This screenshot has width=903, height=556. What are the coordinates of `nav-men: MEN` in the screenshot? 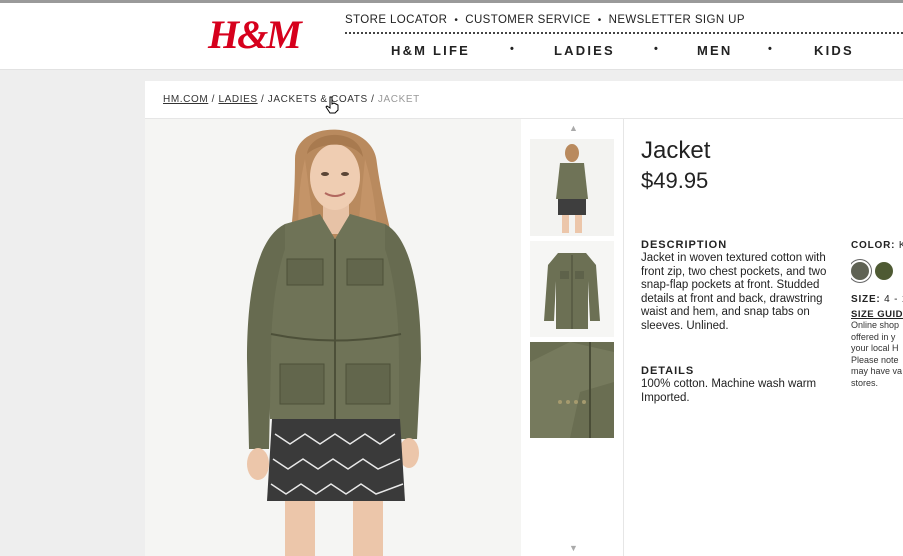 It's located at (715, 50).